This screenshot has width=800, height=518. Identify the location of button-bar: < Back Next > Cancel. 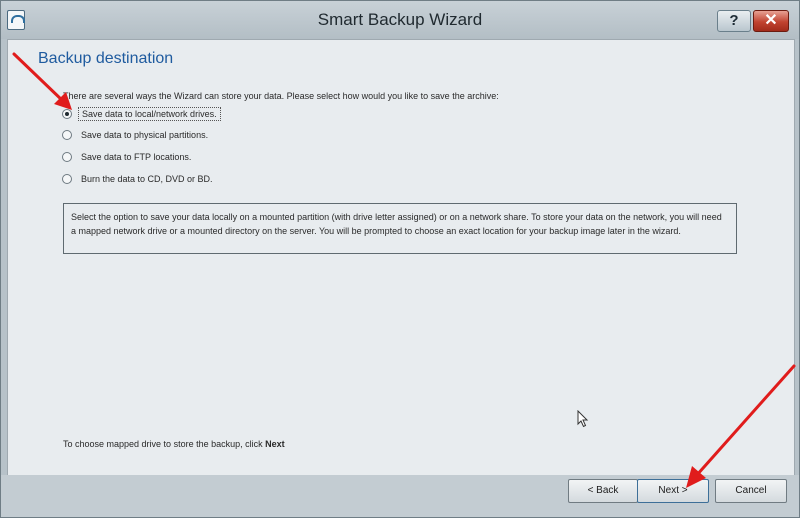
(400, 496).